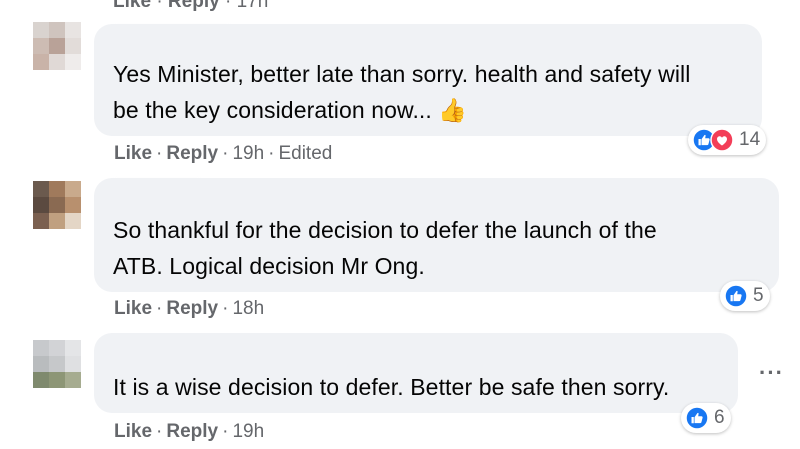 The height and width of the screenshot is (449, 800). I want to click on reaction-summary: 14, so click(727, 140).